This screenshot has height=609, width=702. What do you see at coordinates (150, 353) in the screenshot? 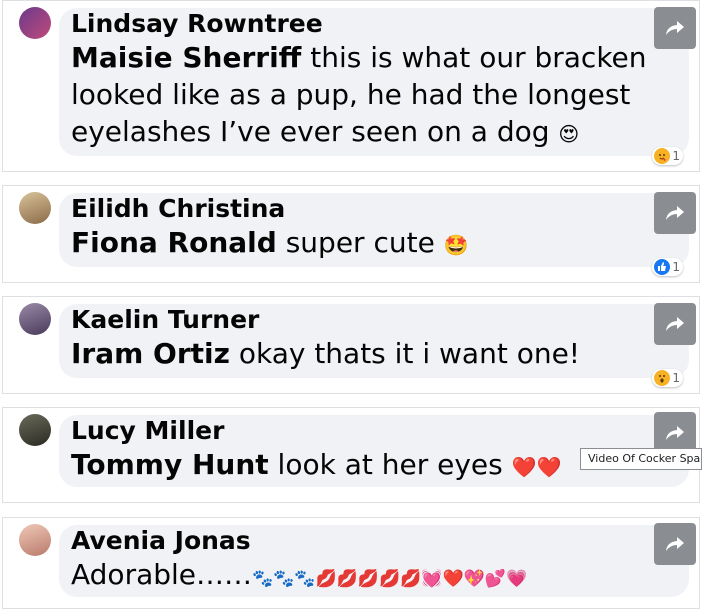
I see `mention-link: Iram Ortiz` at bounding box center [150, 353].